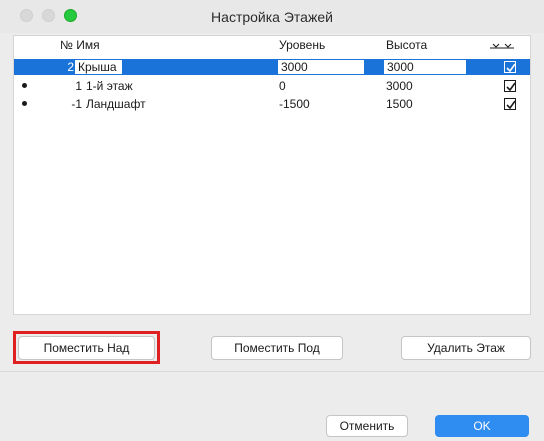  What do you see at coordinates (86, 347) in the screenshot?
I see `highlight-box` at bounding box center [86, 347].